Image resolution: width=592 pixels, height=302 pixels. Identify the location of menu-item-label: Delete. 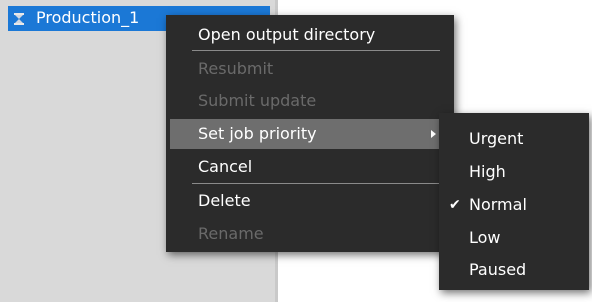
(224, 200).